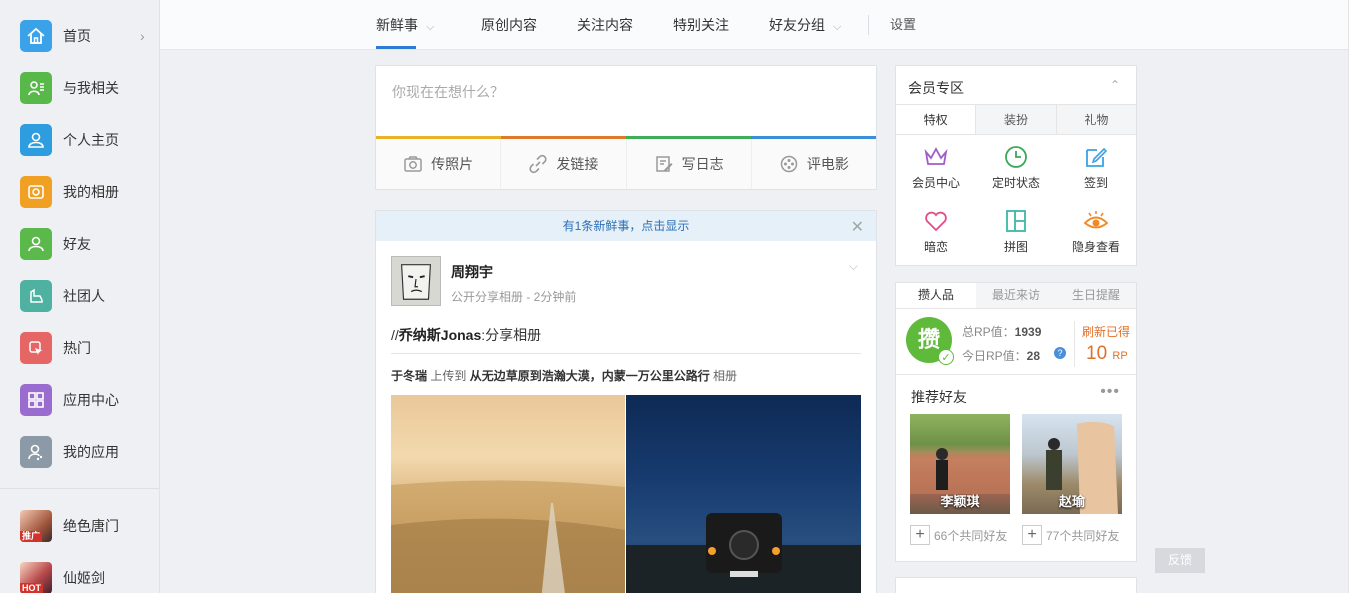 The width and height of the screenshot is (1358, 593). What do you see at coordinates (1083, 535) in the screenshot?
I see `mutual-friends: 77个共同好友` at bounding box center [1083, 535].